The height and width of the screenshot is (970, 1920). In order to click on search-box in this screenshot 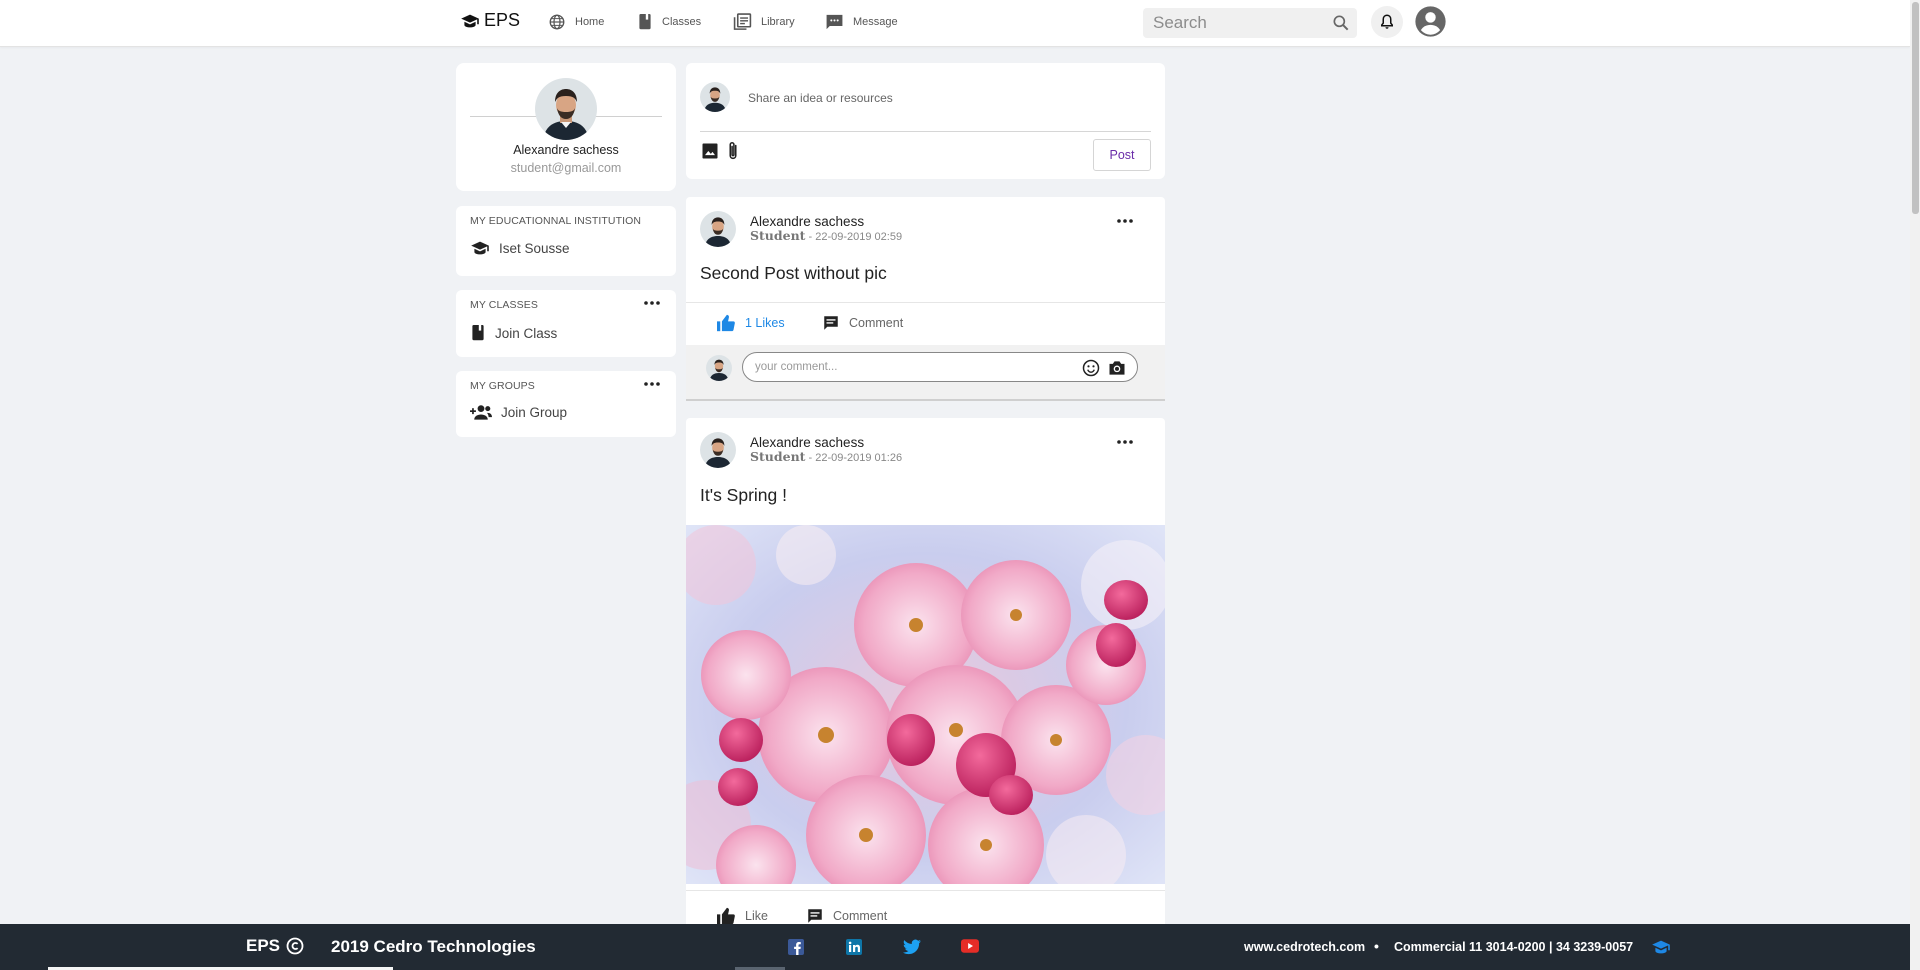, I will do `click(1250, 23)`.